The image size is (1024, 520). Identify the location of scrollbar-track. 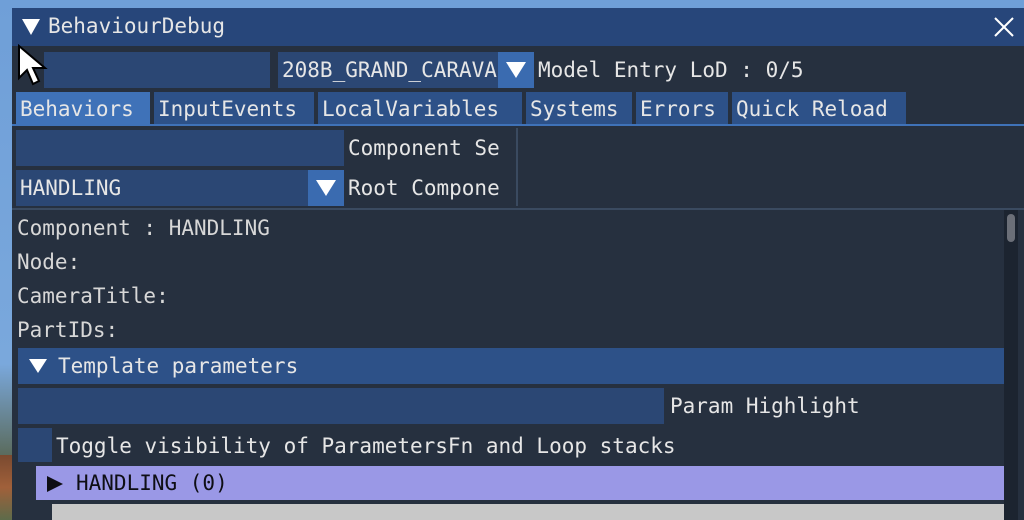
(1011, 365).